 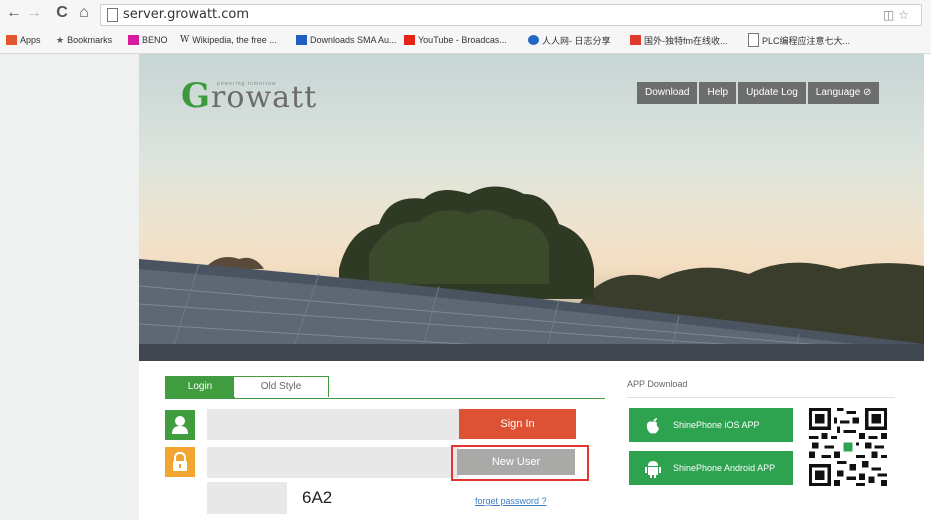 I want to click on nav-update-log: Update Log, so click(x=772, y=93).